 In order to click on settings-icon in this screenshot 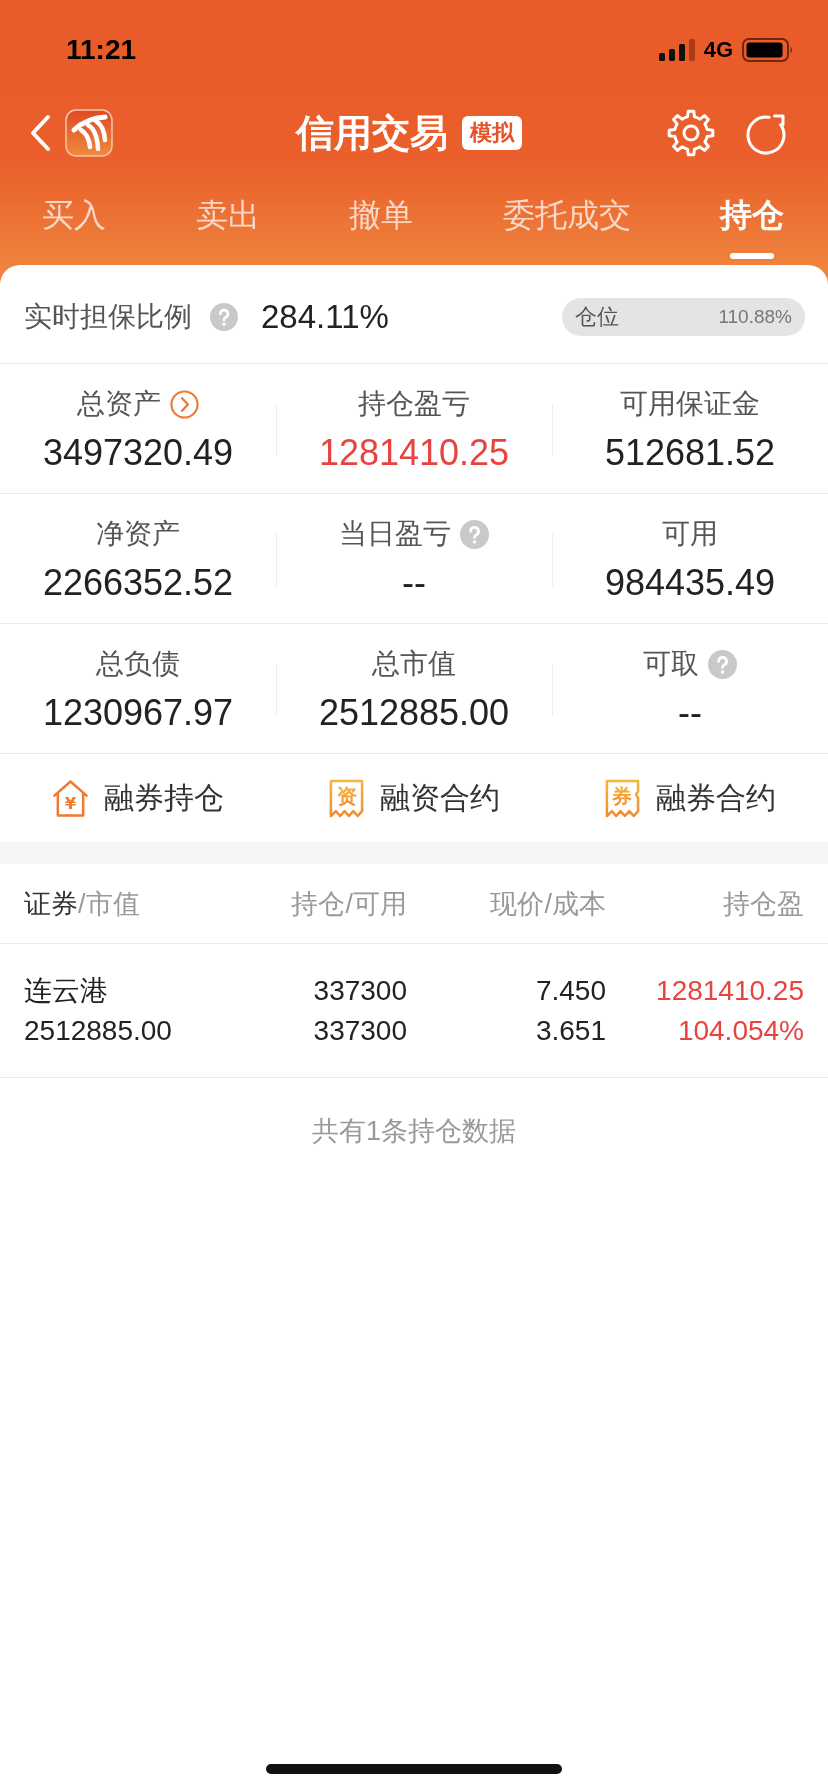, I will do `click(691, 133)`.